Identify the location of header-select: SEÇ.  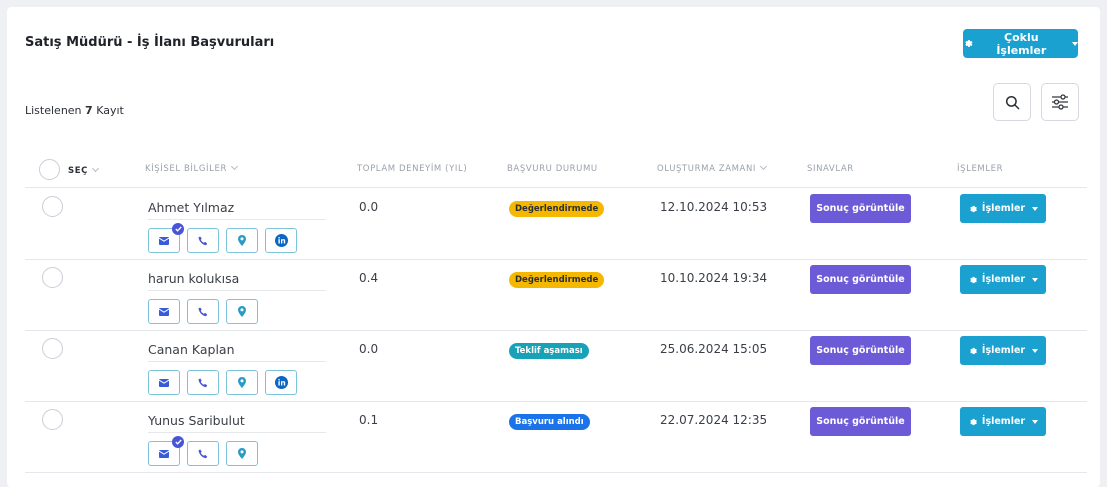
(84, 170).